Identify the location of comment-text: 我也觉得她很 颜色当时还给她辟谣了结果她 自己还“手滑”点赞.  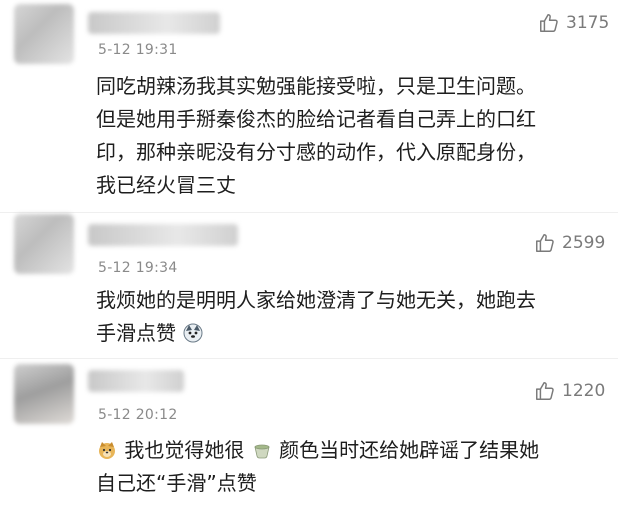
(350, 467).